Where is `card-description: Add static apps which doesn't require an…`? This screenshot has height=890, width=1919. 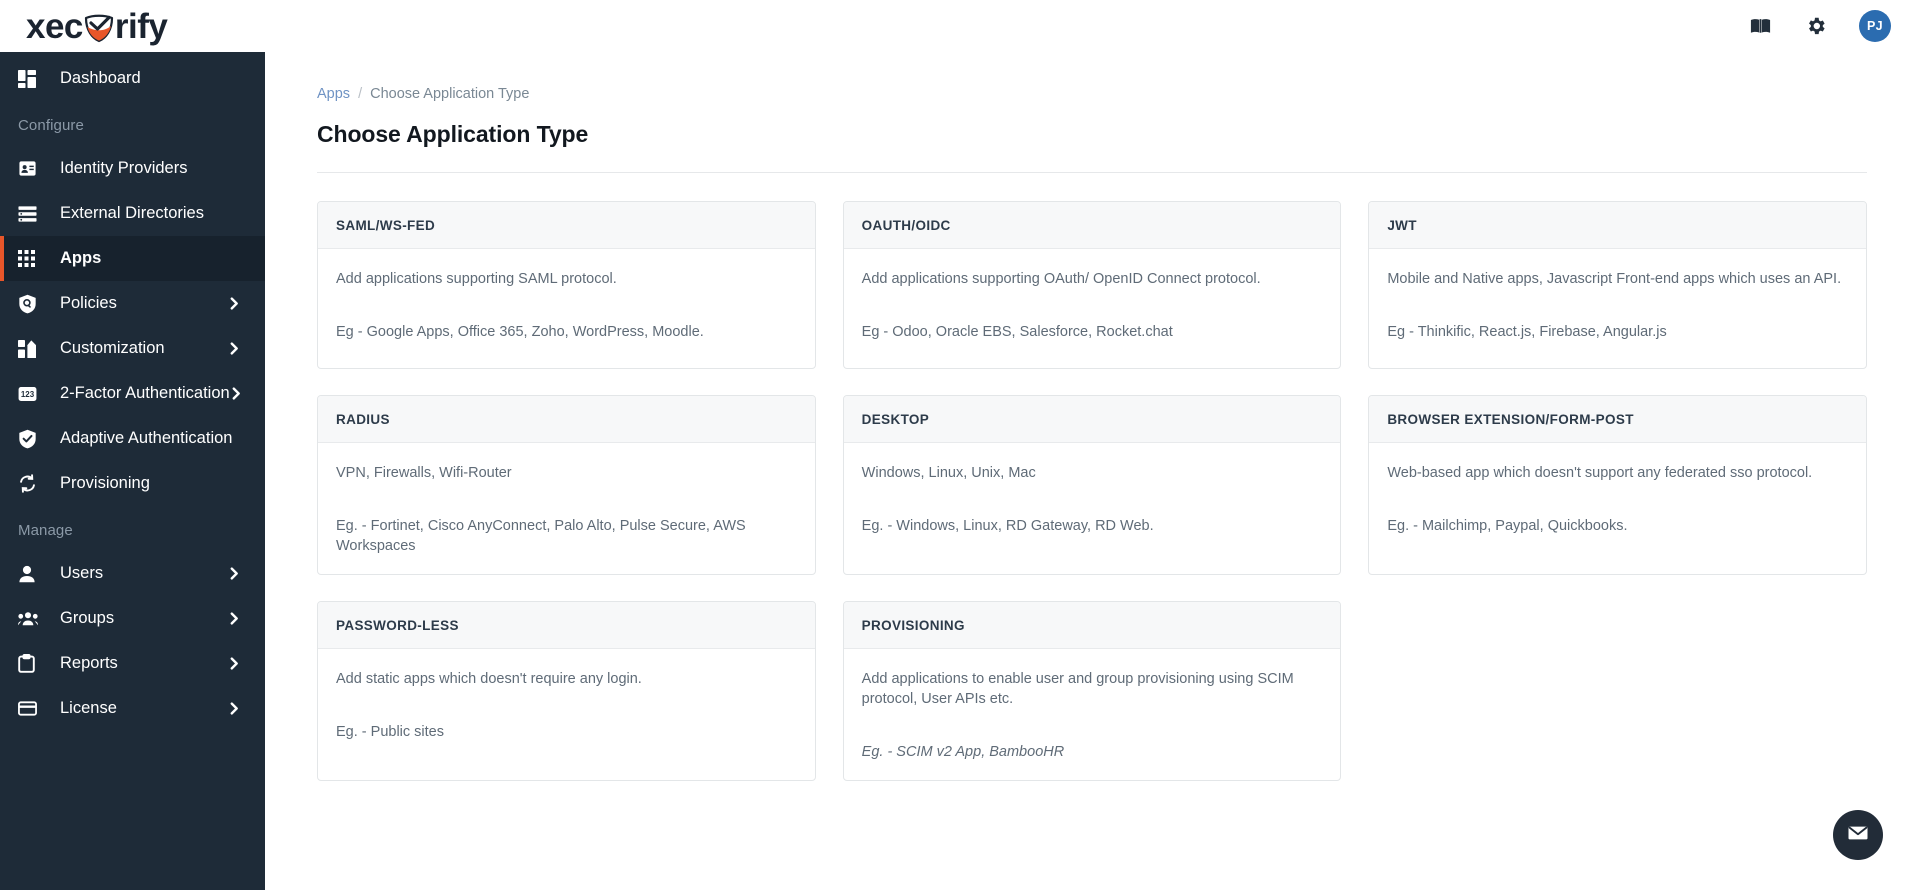 card-description: Add static apps which doesn't require an… is located at coordinates (489, 679).